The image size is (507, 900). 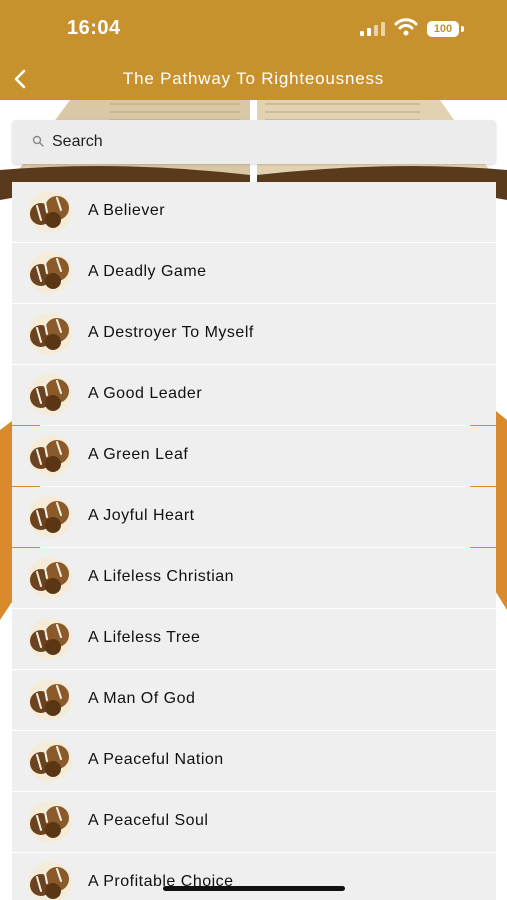 I want to click on page-title: The Pathway To Righteousness, so click(x=253, y=78).